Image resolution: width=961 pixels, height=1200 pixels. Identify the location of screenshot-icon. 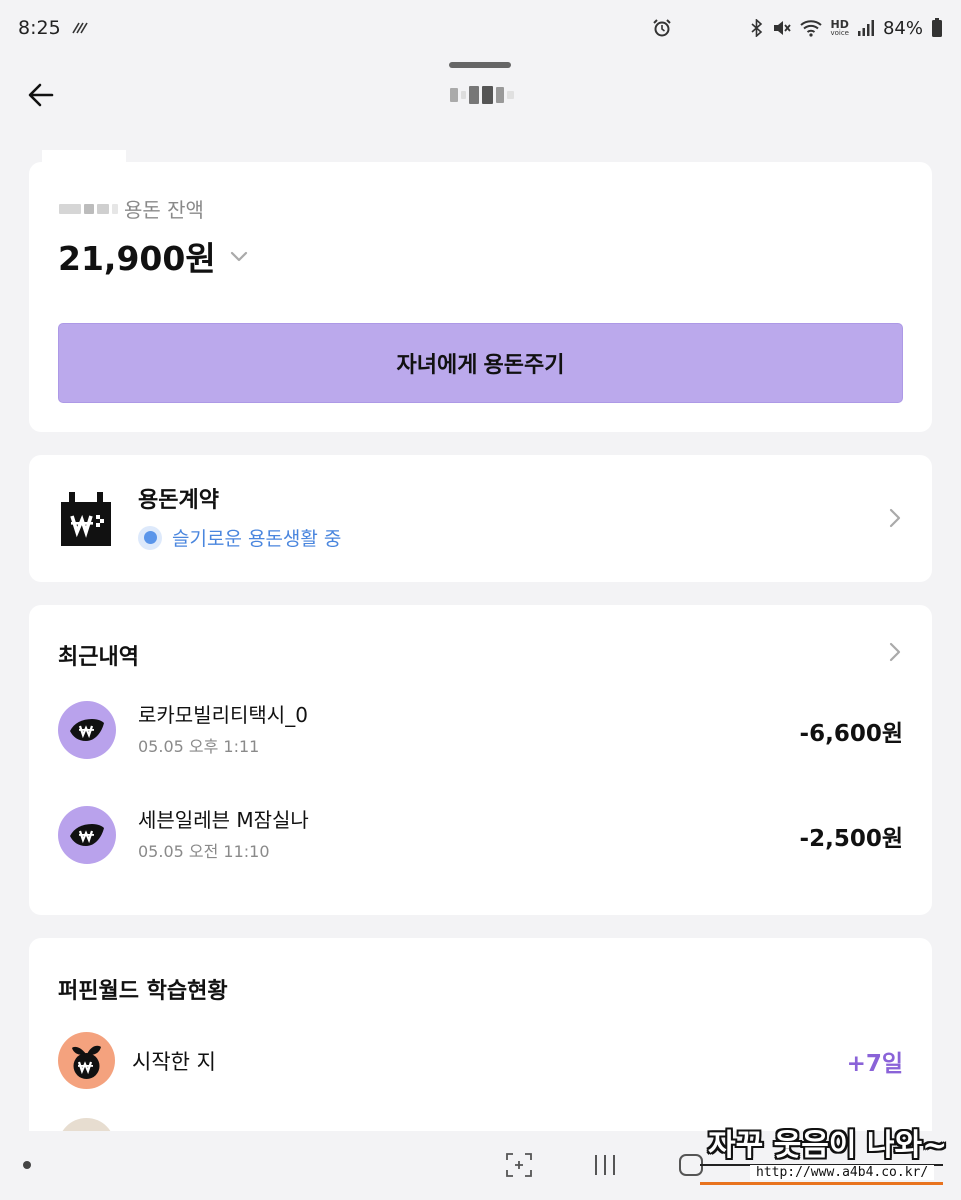
(519, 1165).